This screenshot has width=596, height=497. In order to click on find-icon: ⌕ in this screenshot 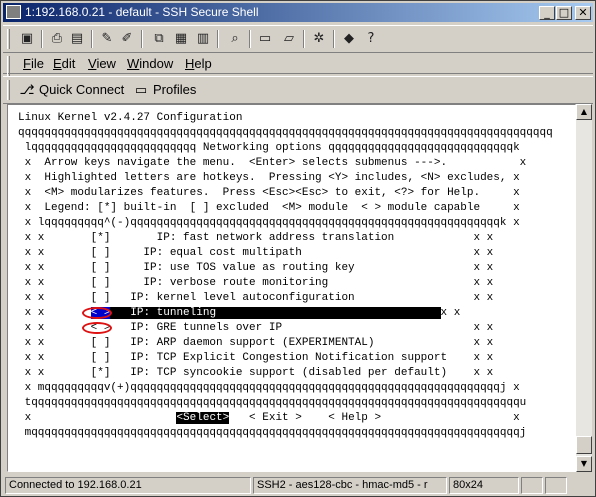, I will do `click(235, 39)`.